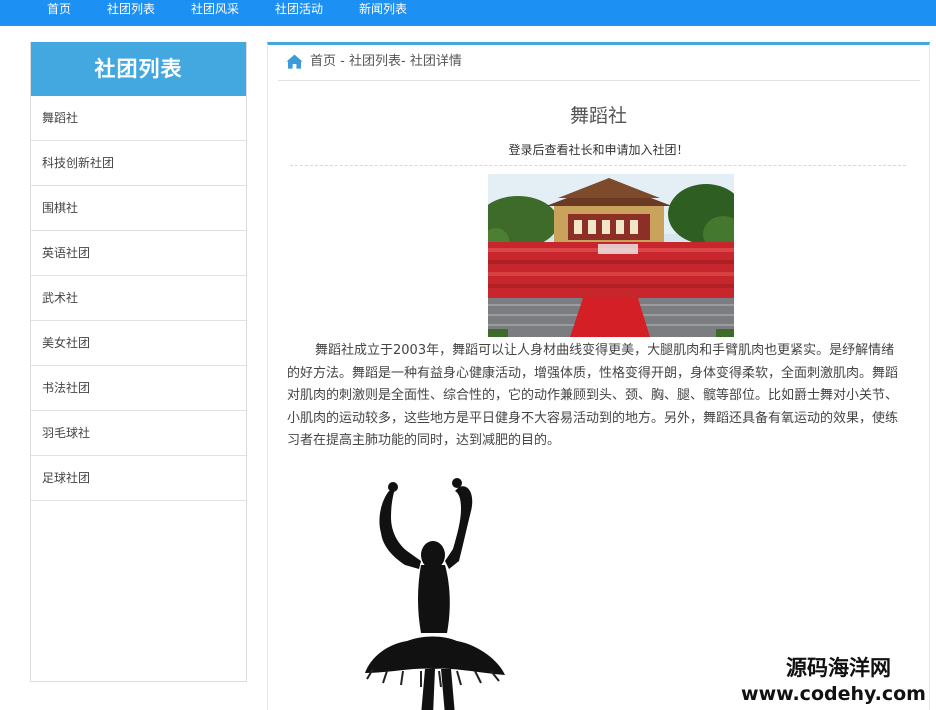 The height and width of the screenshot is (710, 936). What do you see at coordinates (598, 150) in the screenshot?
I see `login-notice: 登录后查看社长和申请加入社团！` at bounding box center [598, 150].